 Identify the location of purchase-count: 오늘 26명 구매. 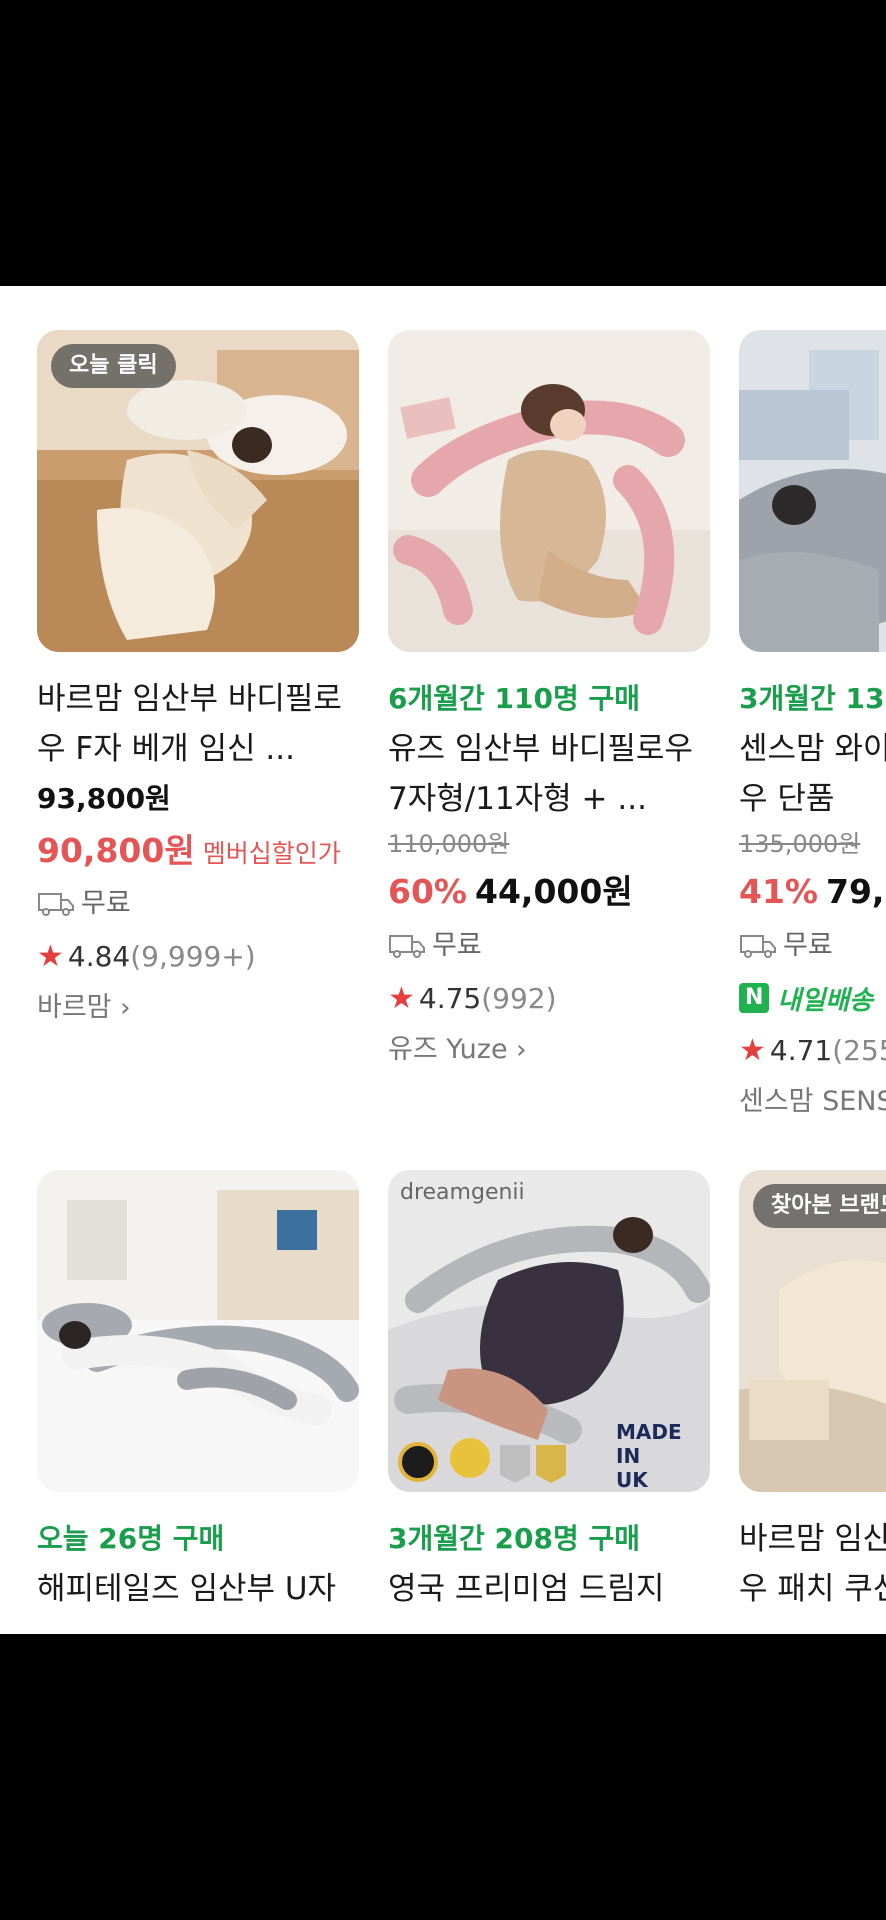
(131, 1538).